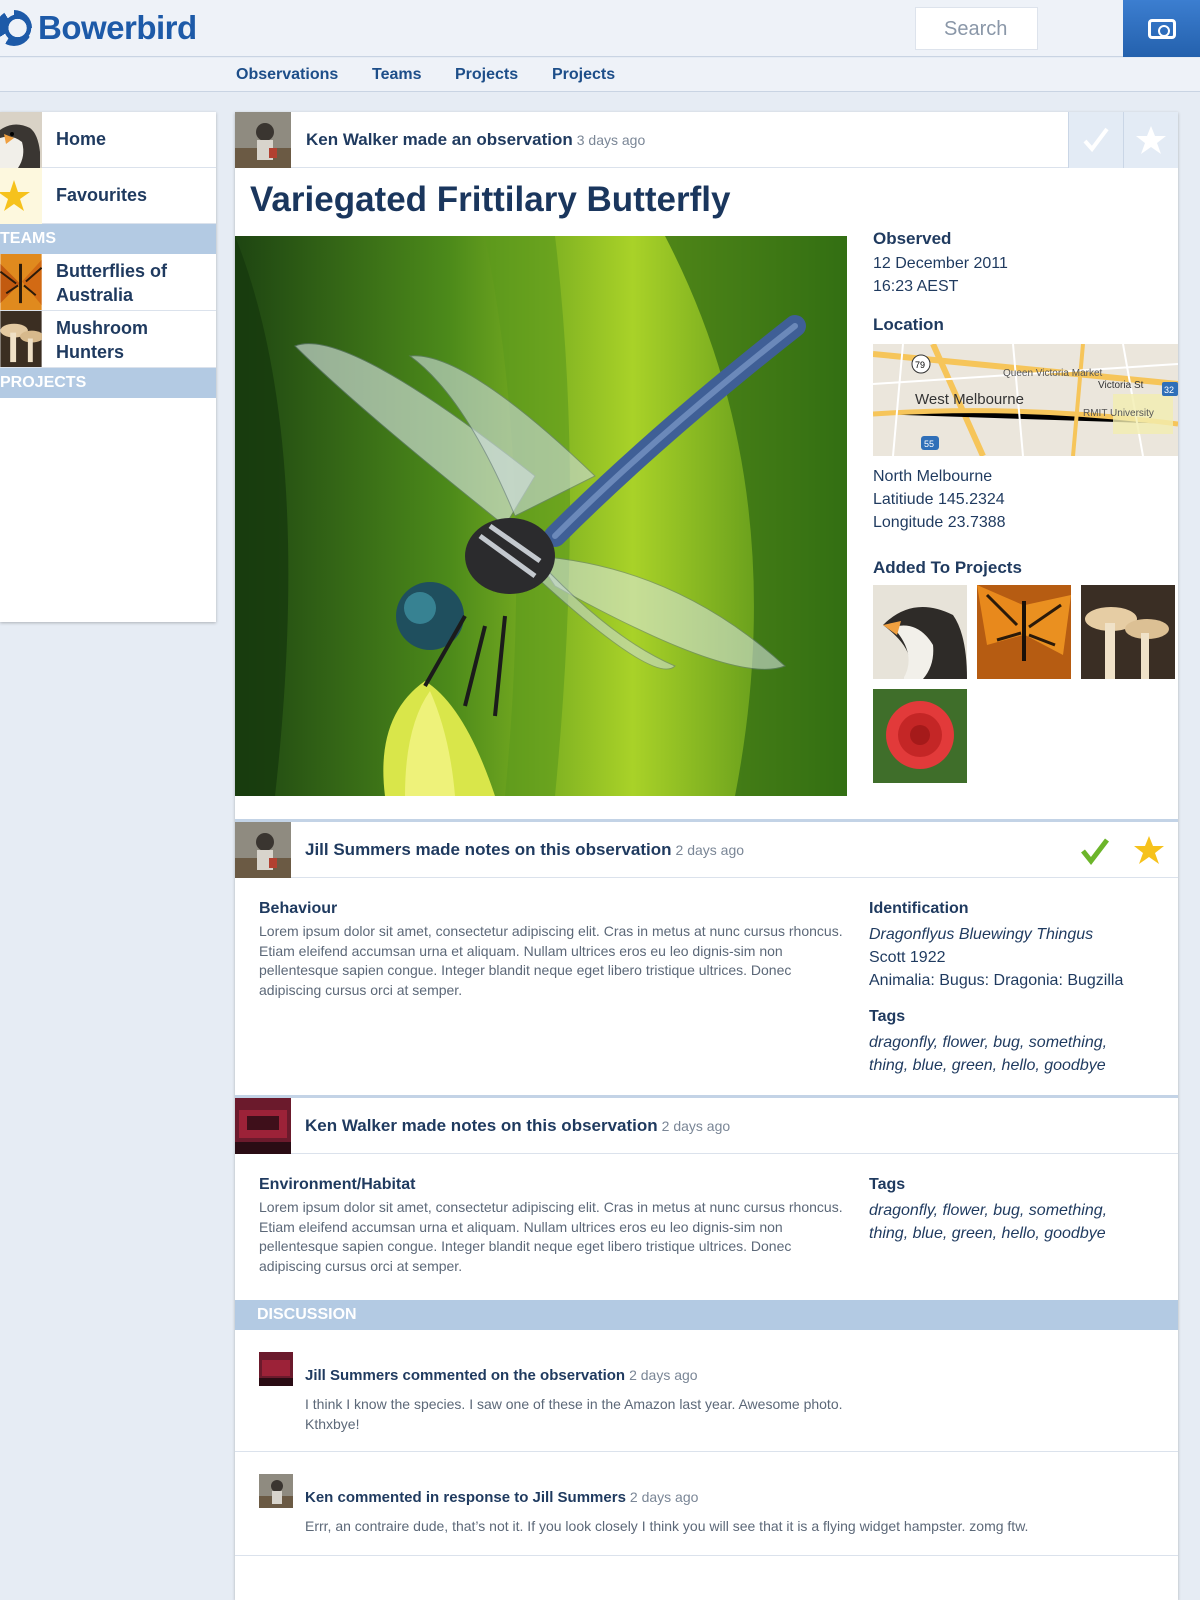 Image resolution: width=1200 pixels, height=1600 pixels. Describe the element at coordinates (21, 282) in the screenshot. I see `butterfly-thumbnail` at that location.